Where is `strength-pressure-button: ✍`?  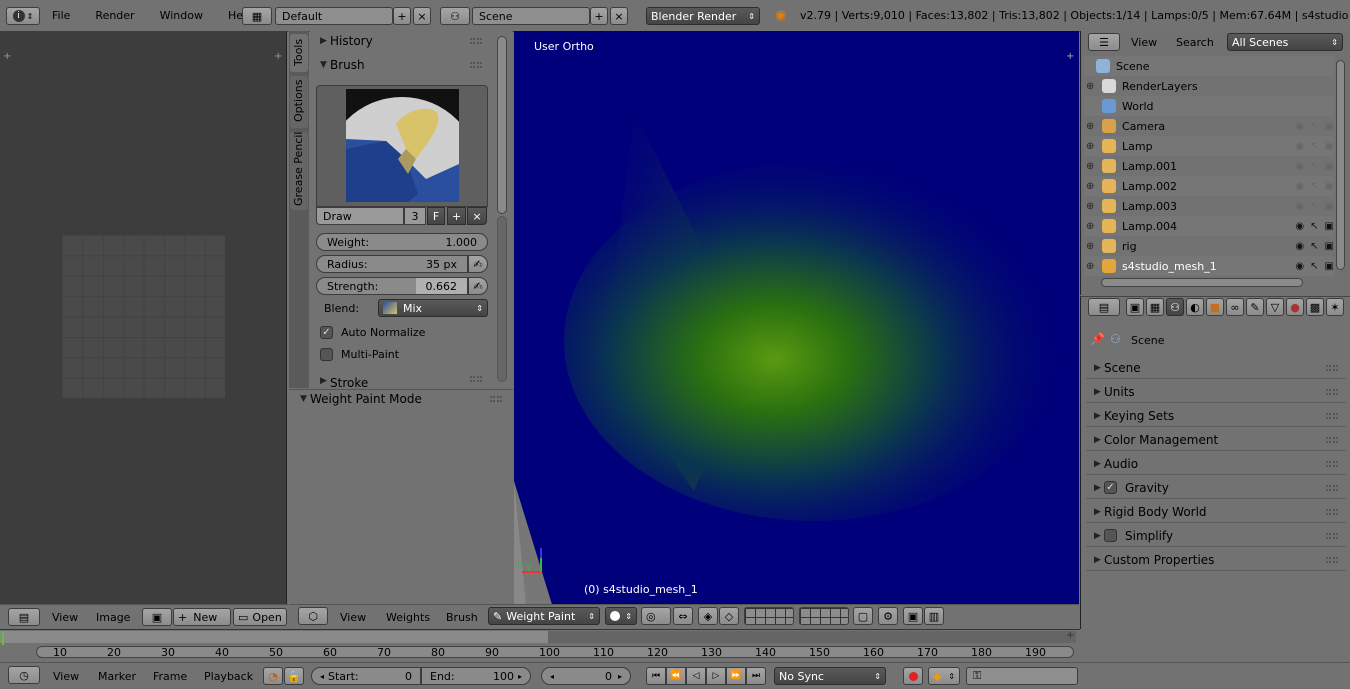 strength-pressure-button: ✍ is located at coordinates (478, 286).